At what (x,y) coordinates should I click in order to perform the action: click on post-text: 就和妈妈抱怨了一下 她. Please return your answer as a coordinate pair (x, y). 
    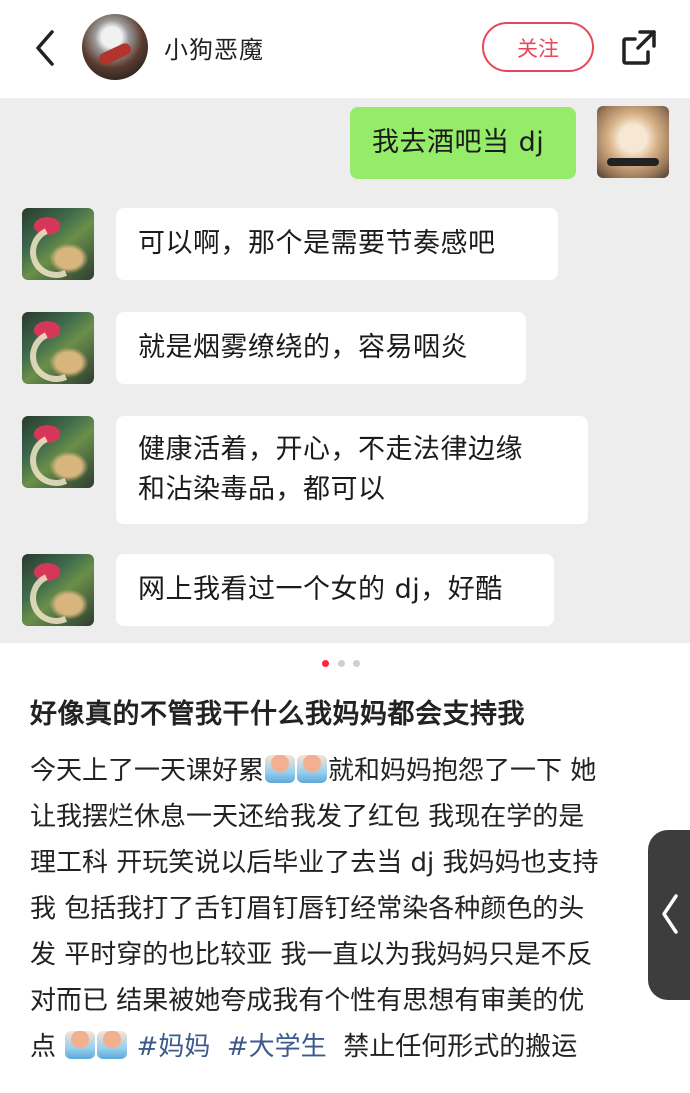
    Looking at the image, I should click on (462, 771).